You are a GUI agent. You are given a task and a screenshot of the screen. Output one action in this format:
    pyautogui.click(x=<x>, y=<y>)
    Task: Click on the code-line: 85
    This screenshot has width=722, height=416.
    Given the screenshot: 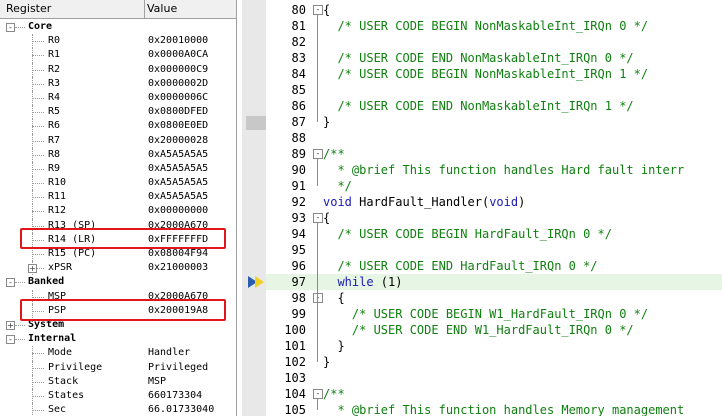 What is the action you would take?
    pyautogui.click(x=494, y=90)
    